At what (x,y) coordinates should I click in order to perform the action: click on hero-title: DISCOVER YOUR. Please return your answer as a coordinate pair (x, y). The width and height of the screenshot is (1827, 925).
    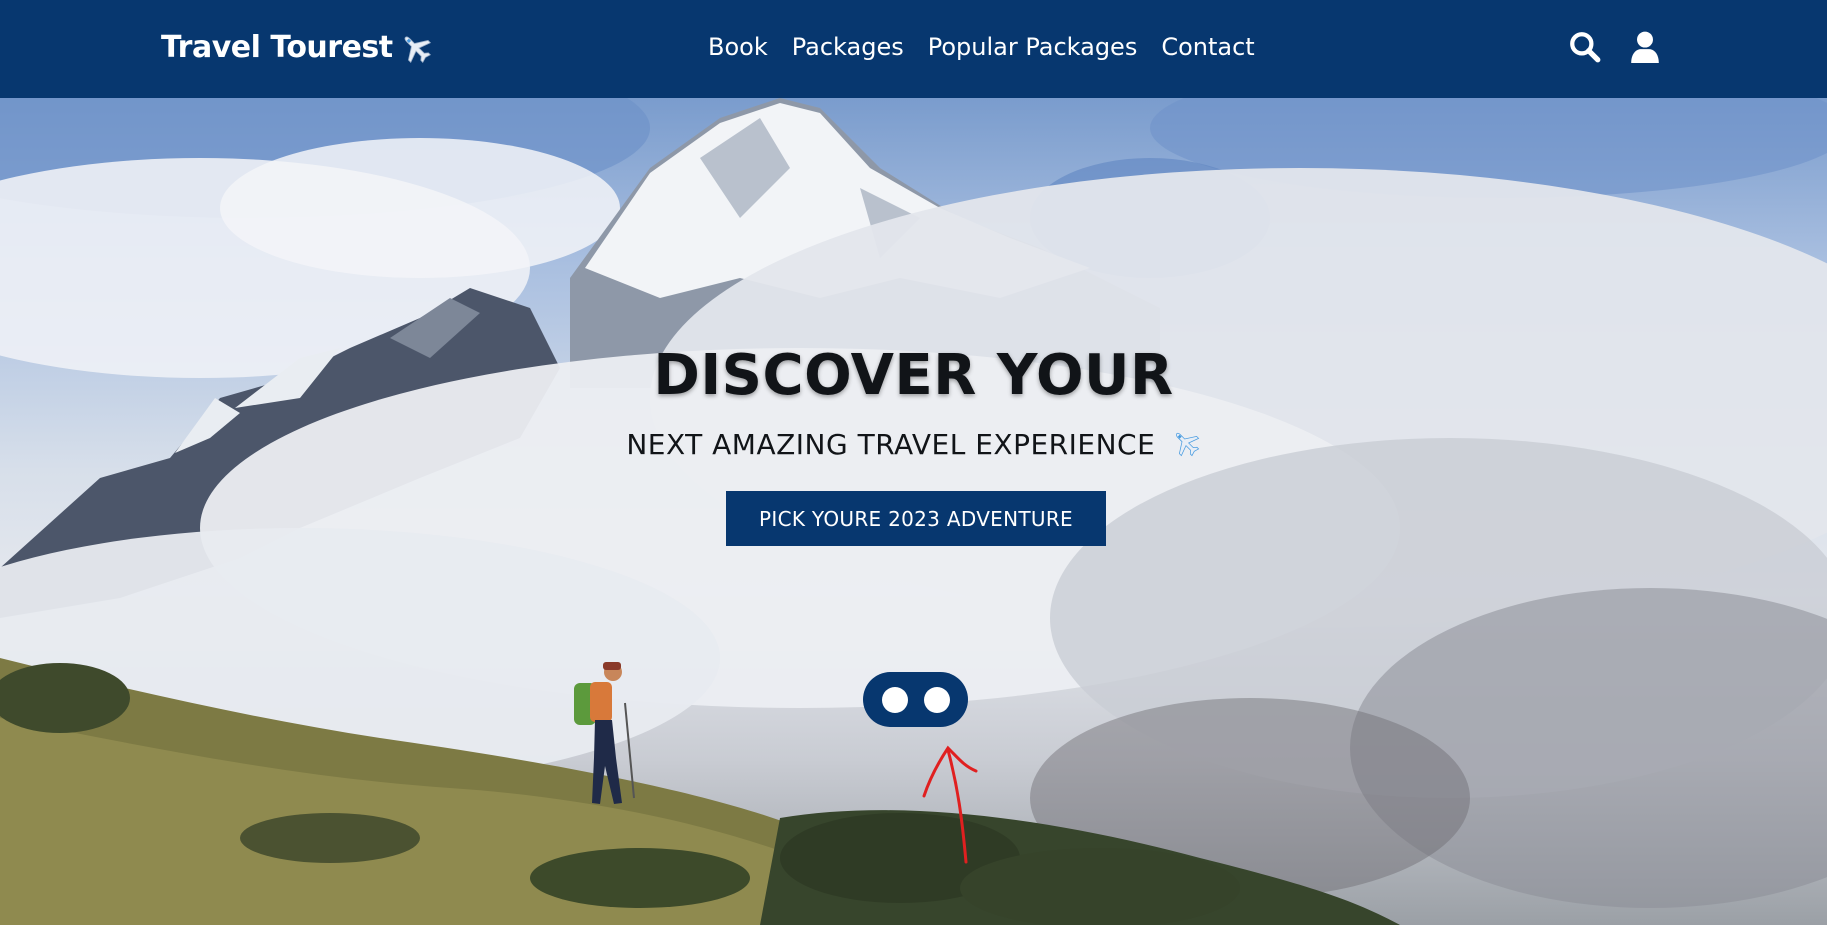
    Looking at the image, I should click on (913, 375).